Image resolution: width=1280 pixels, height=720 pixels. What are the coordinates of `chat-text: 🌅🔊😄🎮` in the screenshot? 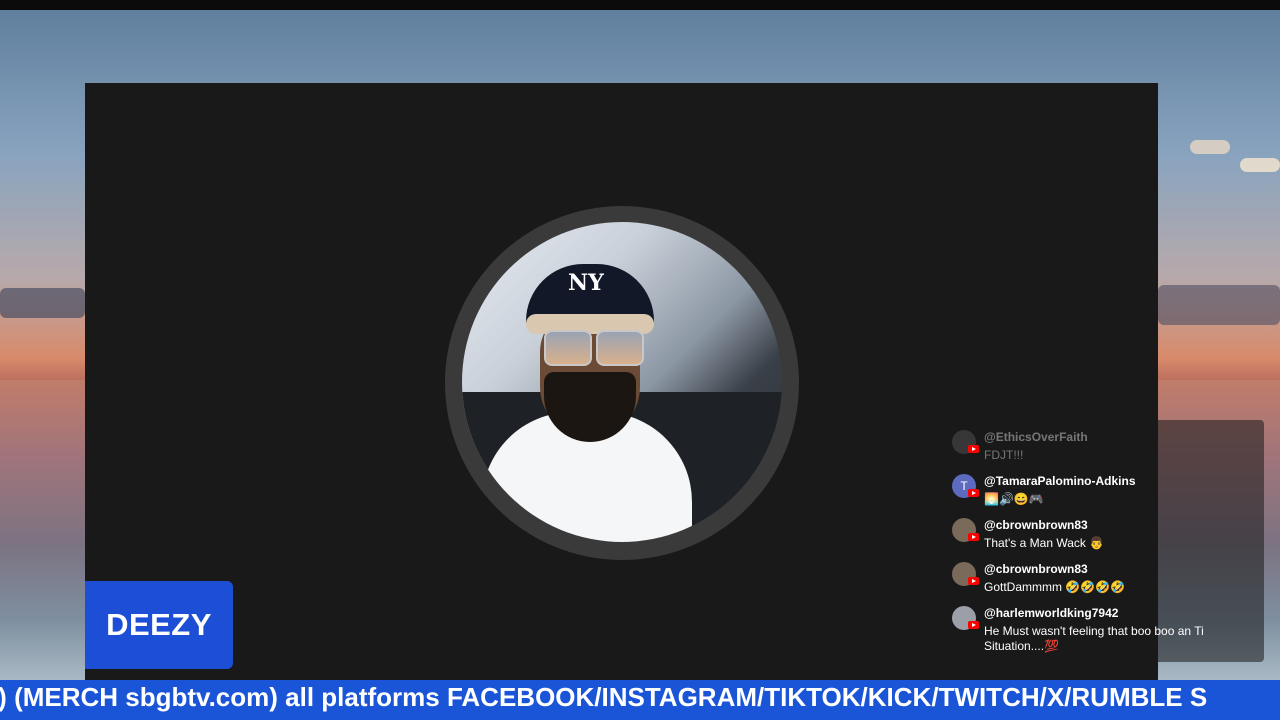 It's located at (1014, 499).